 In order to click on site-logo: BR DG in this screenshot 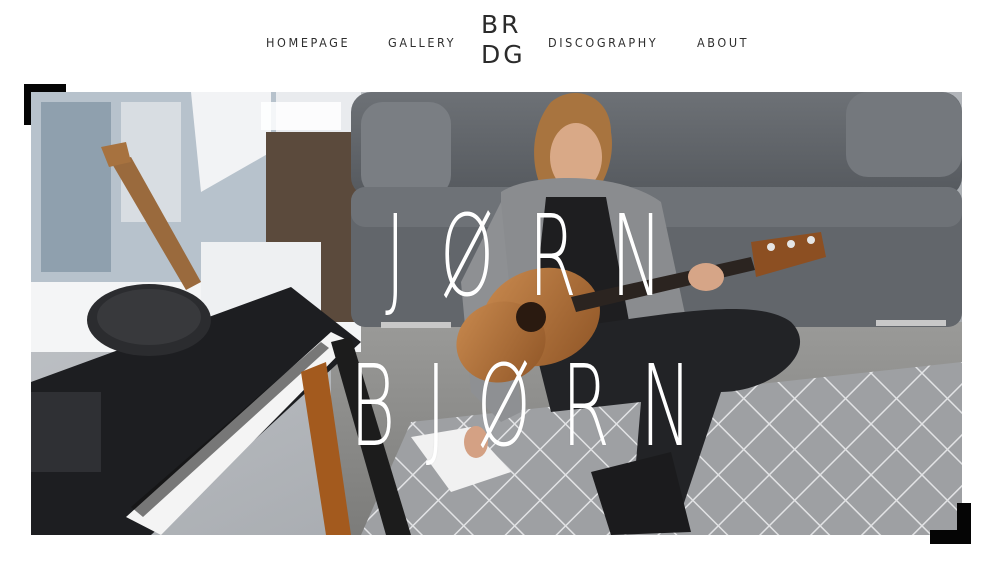, I will do `click(503, 40)`.